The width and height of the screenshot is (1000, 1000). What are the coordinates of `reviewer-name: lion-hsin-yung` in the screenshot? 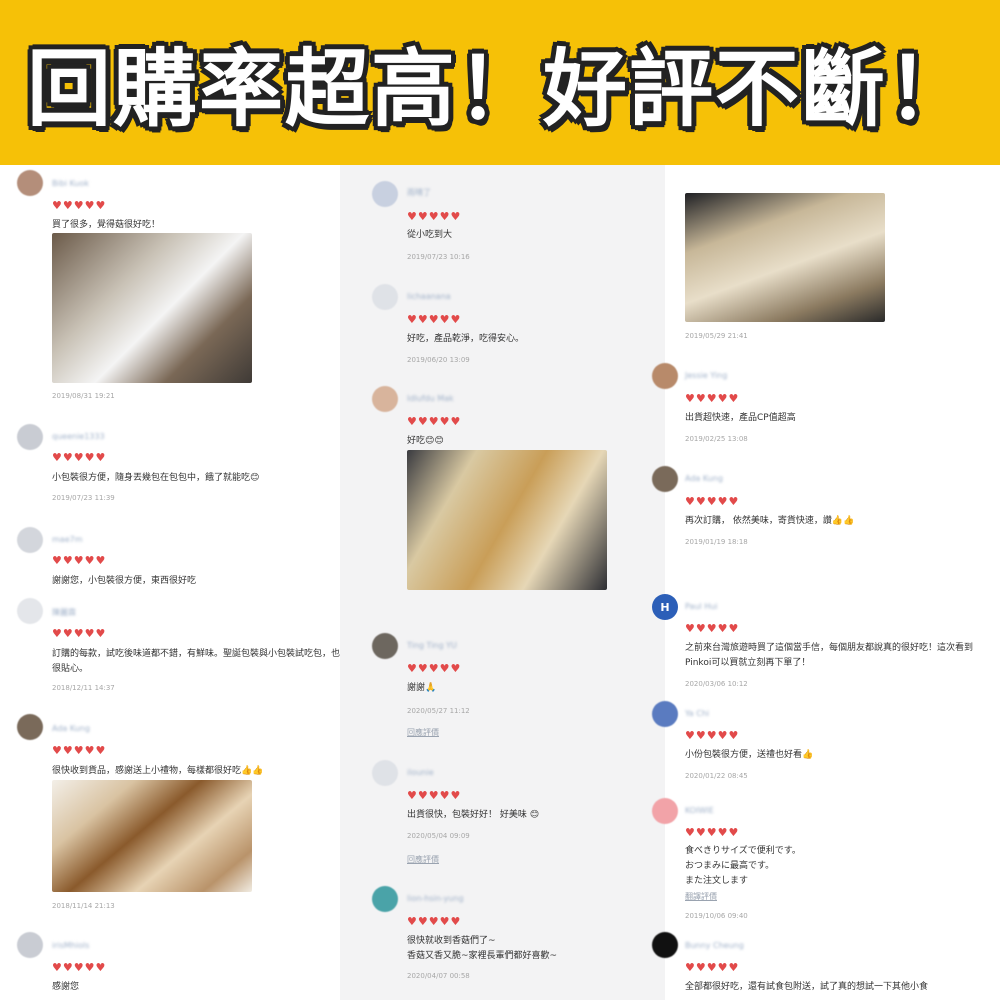 It's located at (435, 898).